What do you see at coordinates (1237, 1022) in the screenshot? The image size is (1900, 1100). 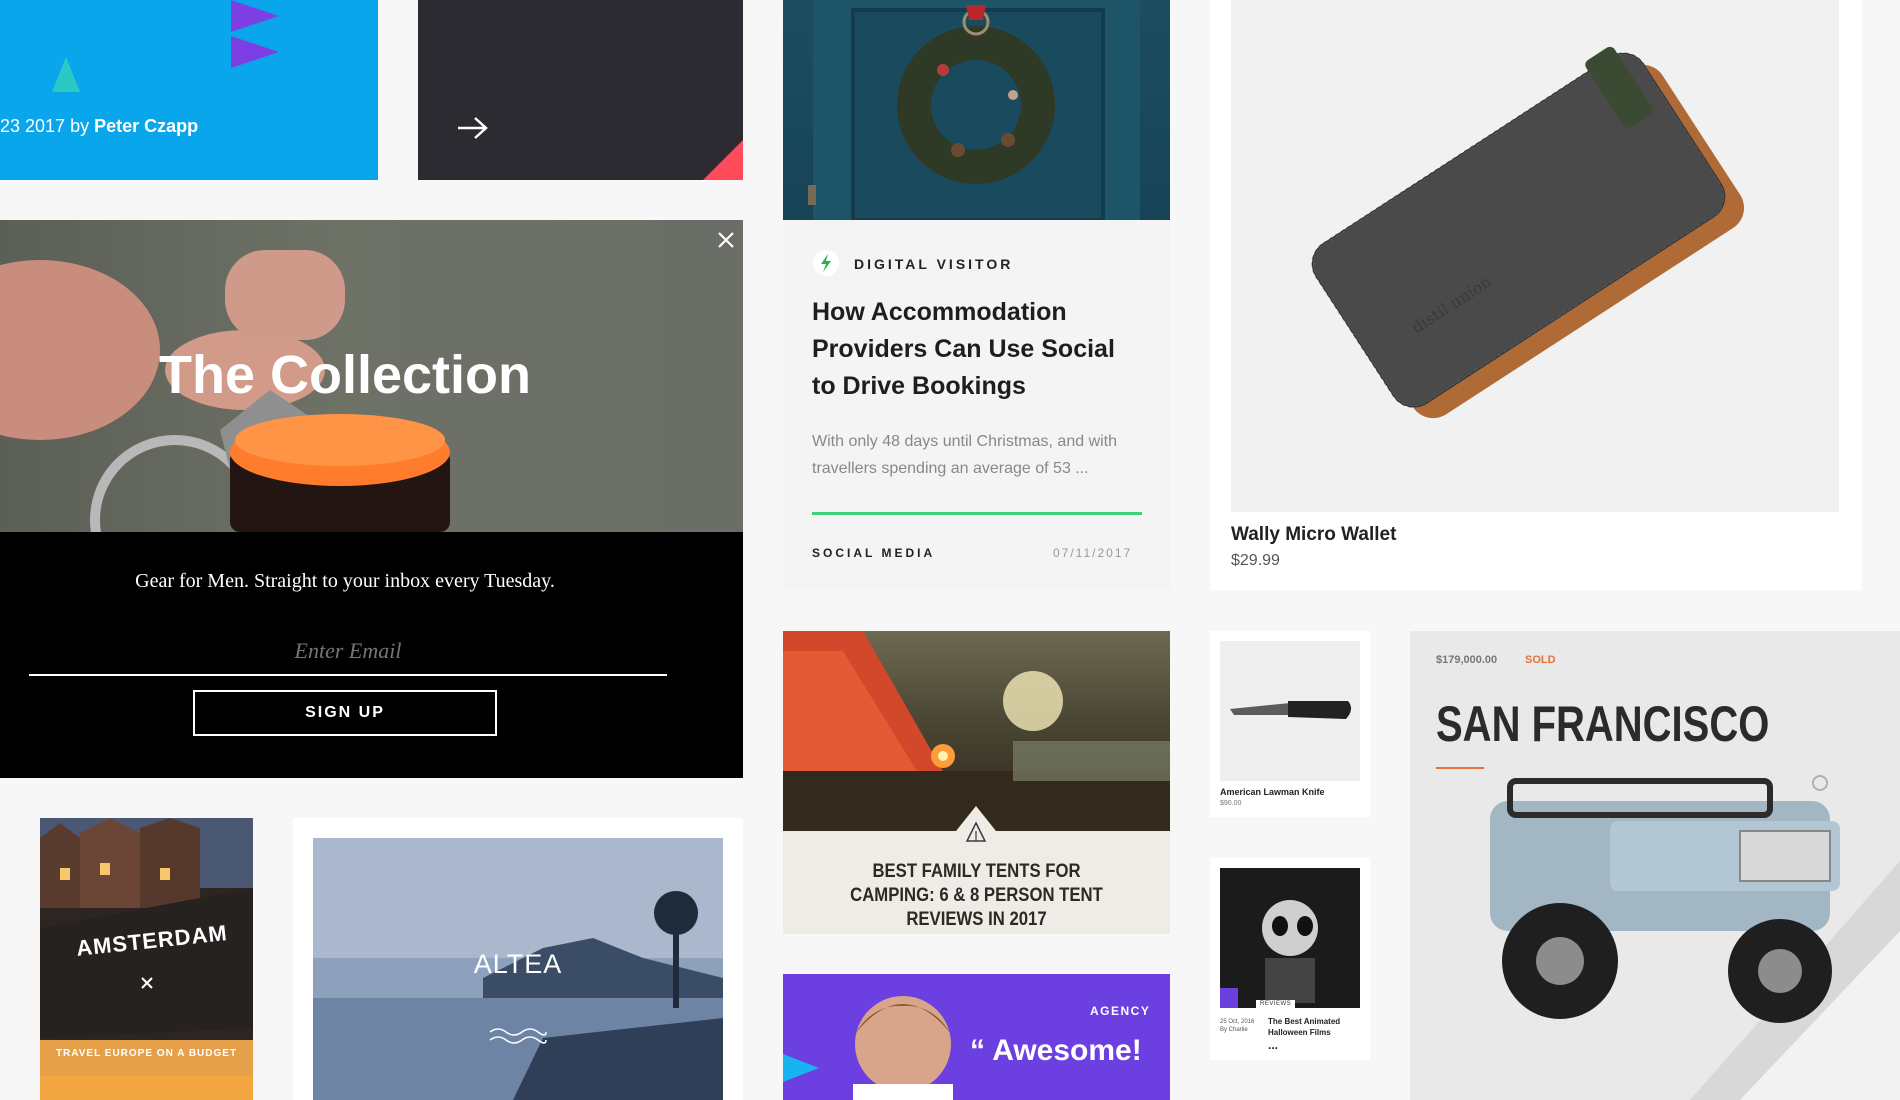 I see `review-date: 25 Oct, 2016` at bounding box center [1237, 1022].